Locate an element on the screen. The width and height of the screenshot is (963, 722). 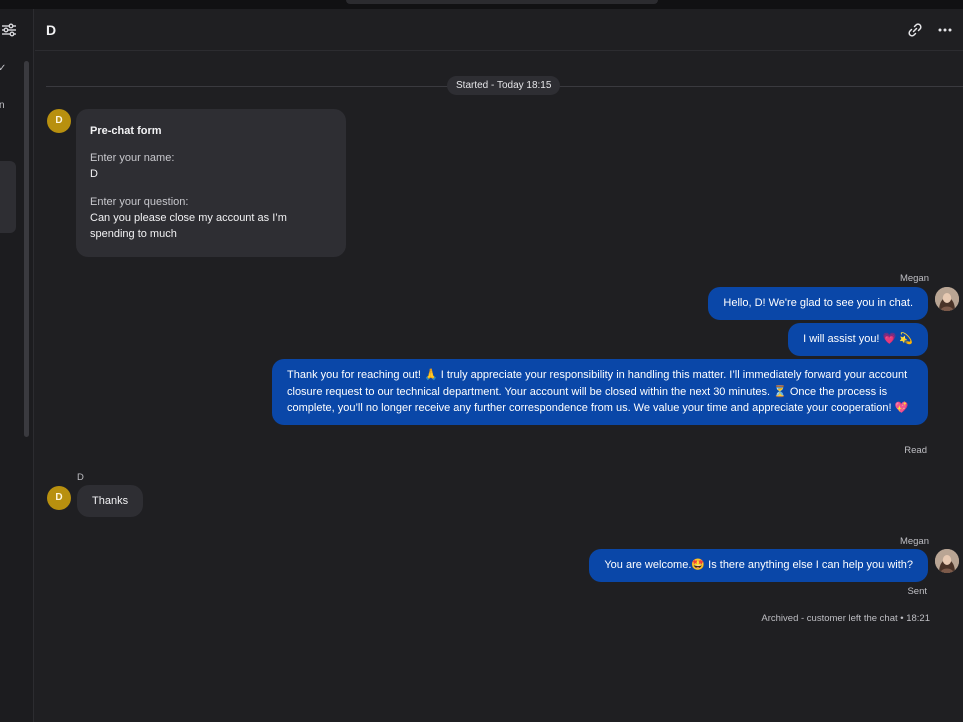
prechat-title: Pre-chat form is located at coordinates (126, 131).